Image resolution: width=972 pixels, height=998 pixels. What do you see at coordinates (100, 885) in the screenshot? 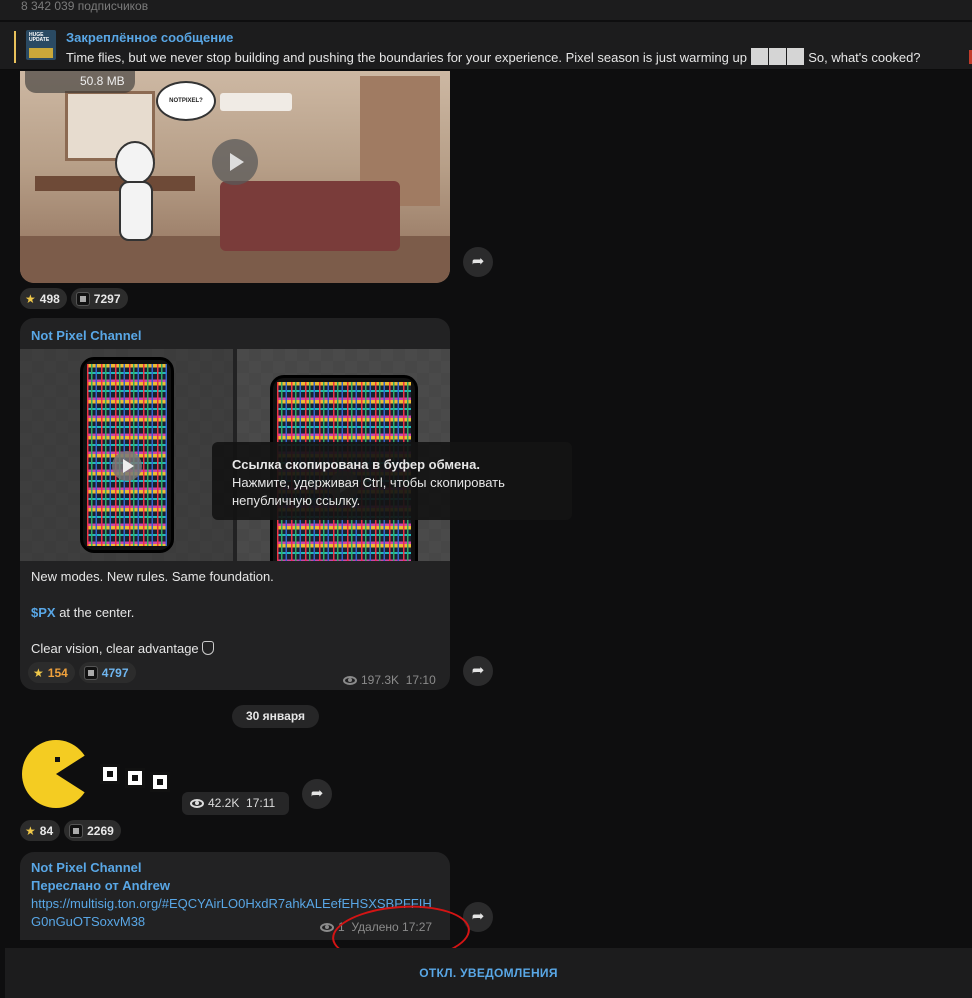
I see `forwarded-from: Переслано от Andrew` at bounding box center [100, 885].